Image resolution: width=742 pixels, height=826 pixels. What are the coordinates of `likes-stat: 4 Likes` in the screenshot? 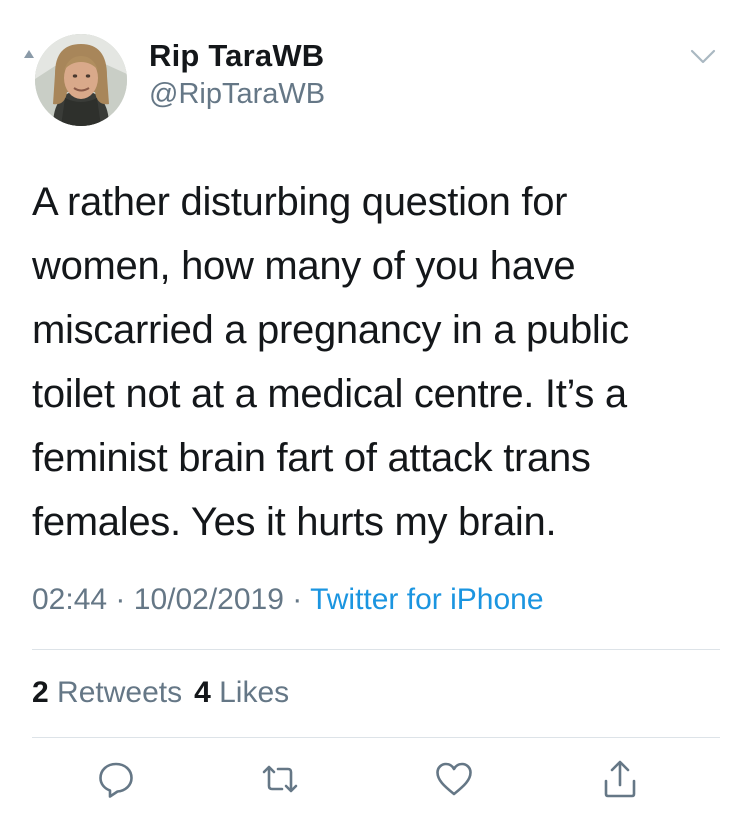 It's located at (241, 692).